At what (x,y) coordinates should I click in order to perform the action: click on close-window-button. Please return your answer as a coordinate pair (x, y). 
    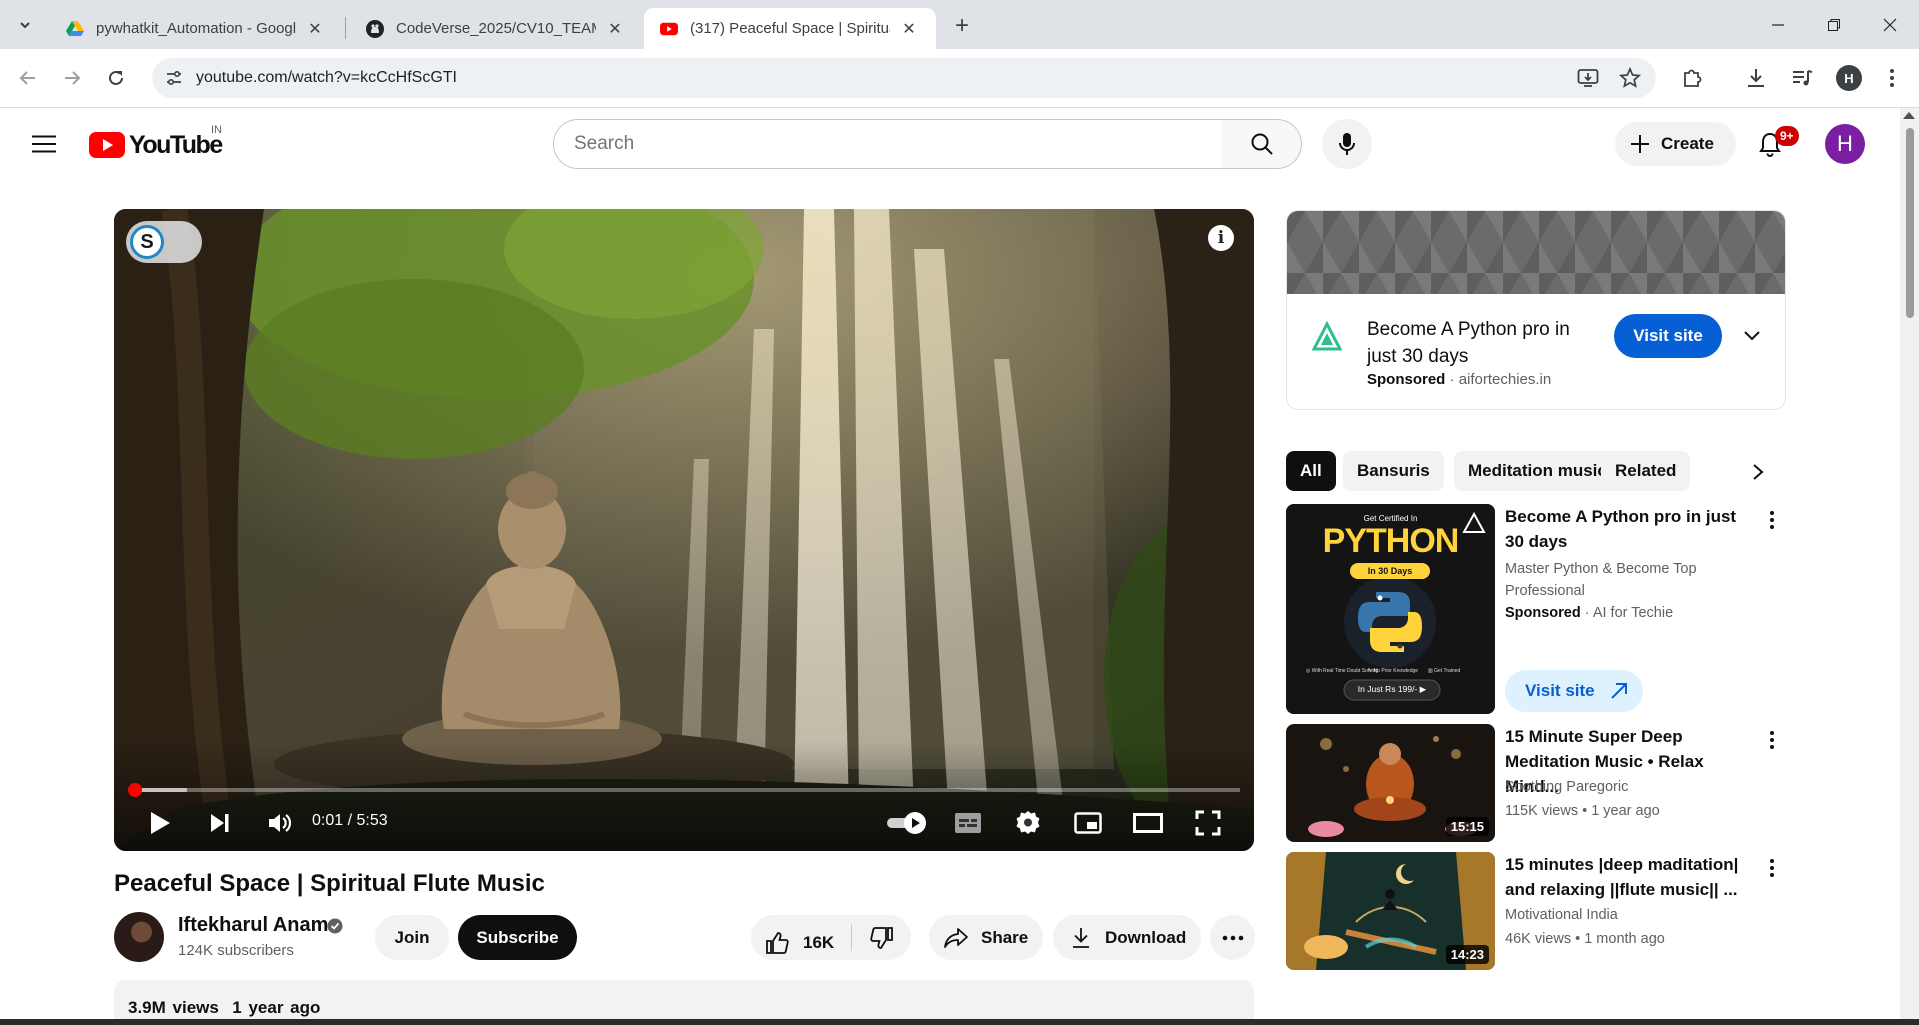
    Looking at the image, I should click on (1890, 24).